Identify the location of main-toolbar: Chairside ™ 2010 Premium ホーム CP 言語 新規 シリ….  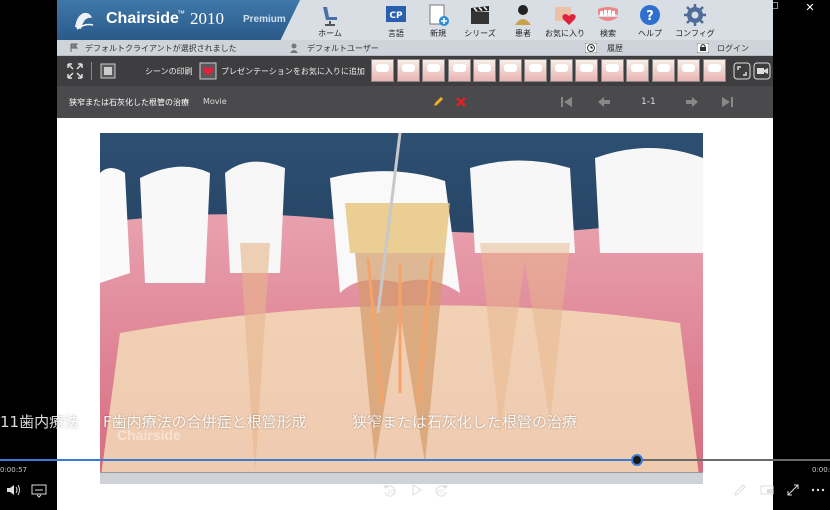
(415, 20).